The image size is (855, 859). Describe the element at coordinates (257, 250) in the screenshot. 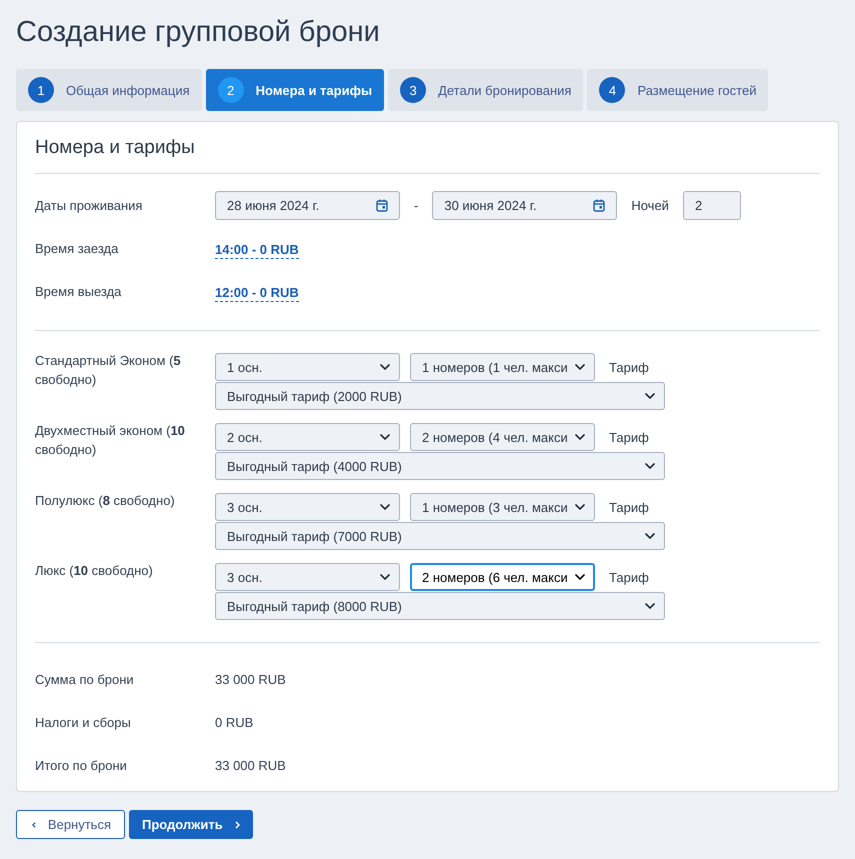

I see `checkin-time-link: 14:00 - 0 RUB` at that location.